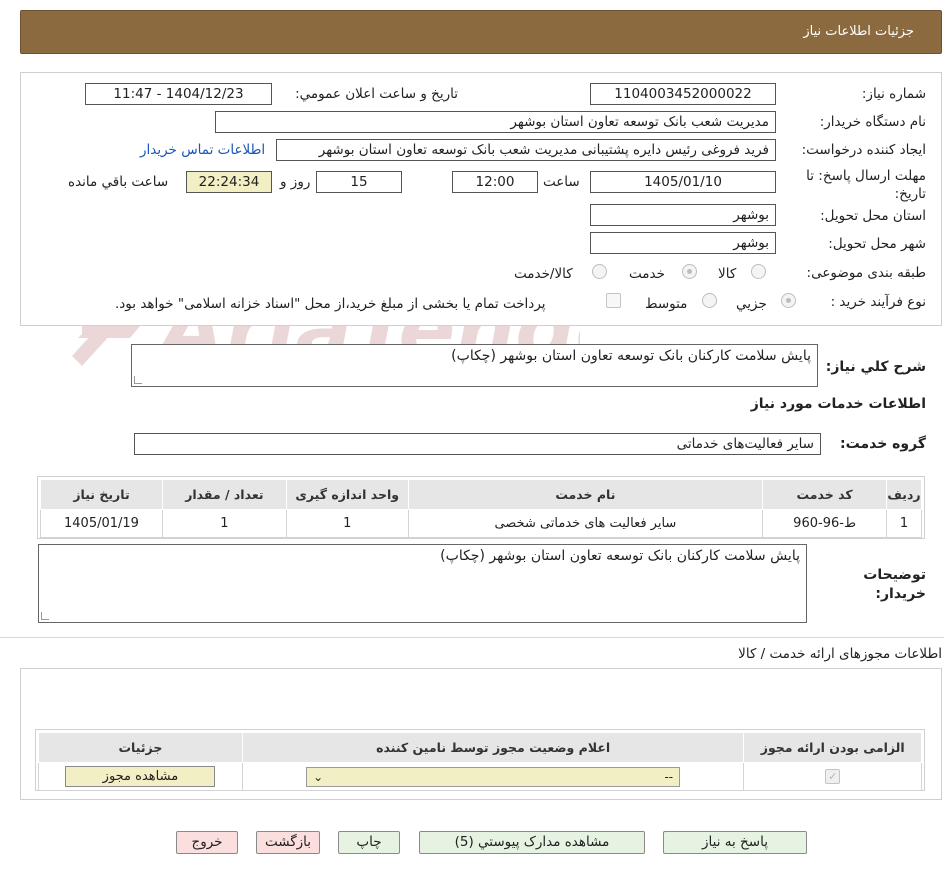 The height and width of the screenshot is (875, 944). I want to click on process-type-label: نوع فرآیند خرید :, so click(878, 302).